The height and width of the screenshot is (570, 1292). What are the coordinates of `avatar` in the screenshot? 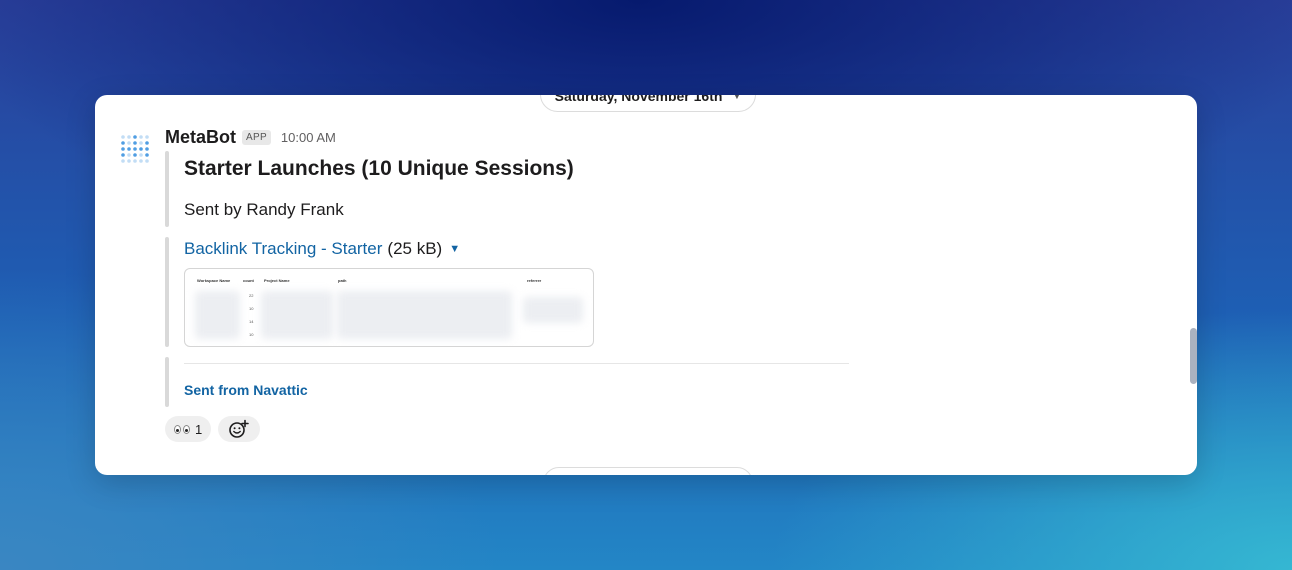 It's located at (135, 149).